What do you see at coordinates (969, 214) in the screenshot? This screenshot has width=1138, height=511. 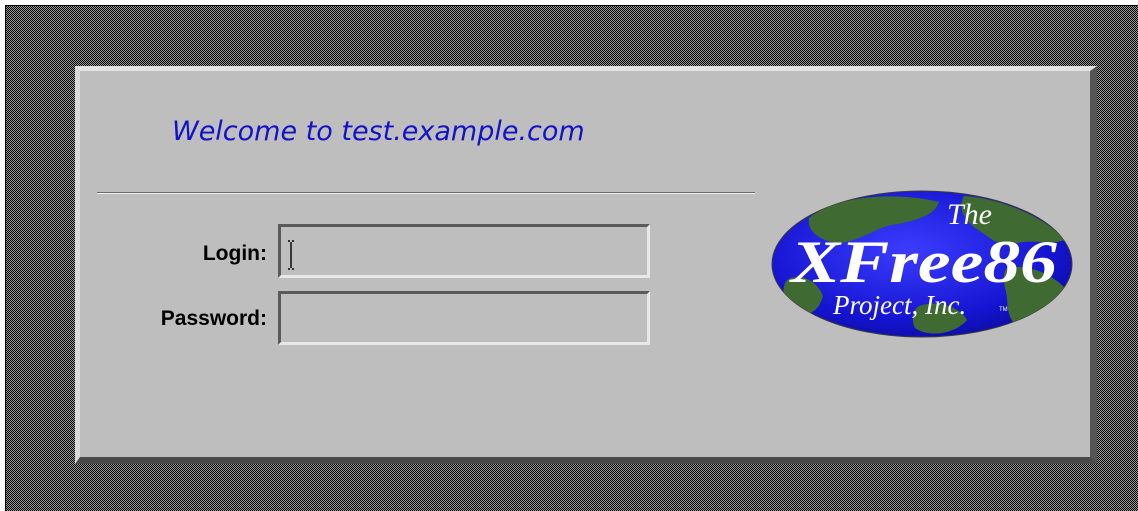 I see `logo-the: The` at bounding box center [969, 214].